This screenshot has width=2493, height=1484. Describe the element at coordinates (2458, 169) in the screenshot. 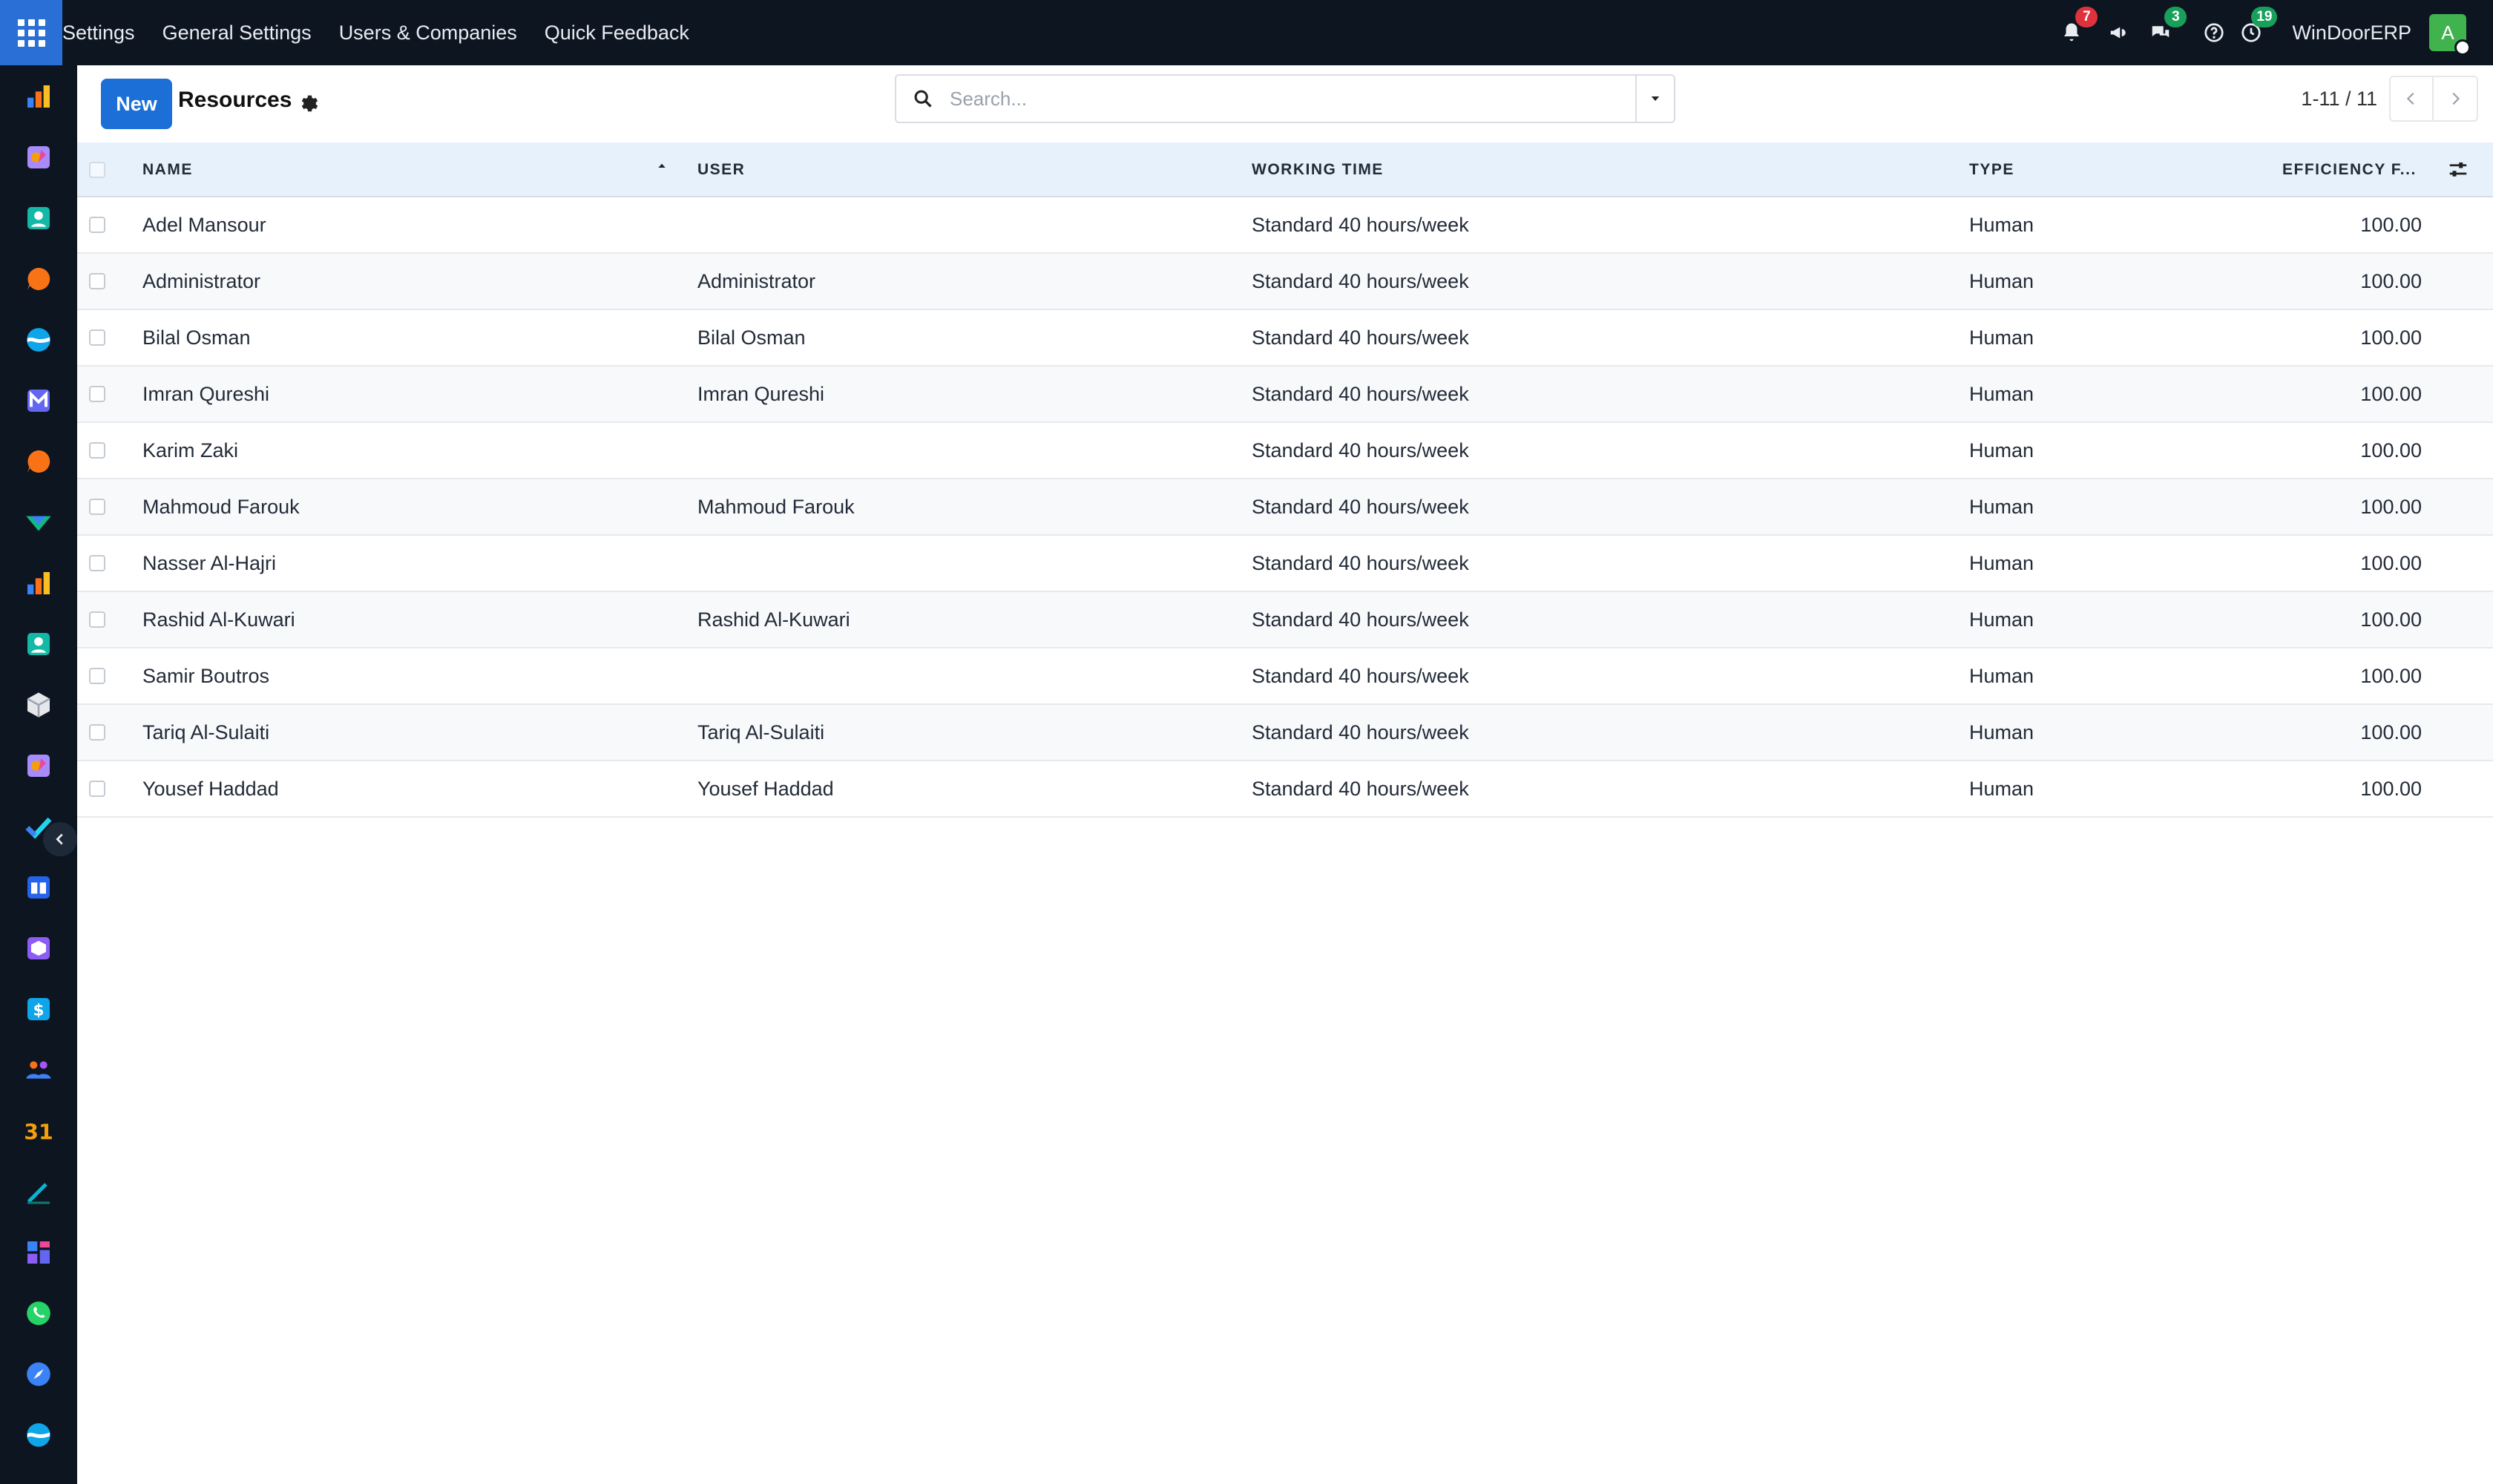

I see `optional-columns-toggle` at that location.